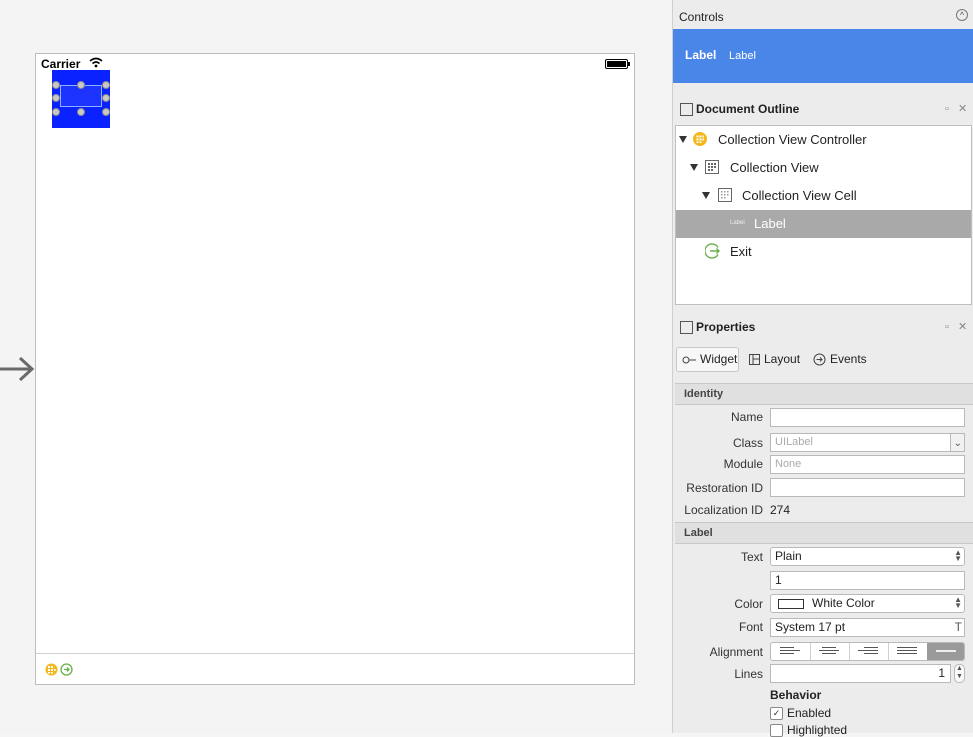 The width and height of the screenshot is (973, 737). I want to click on align-center-button, so click(830, 651).